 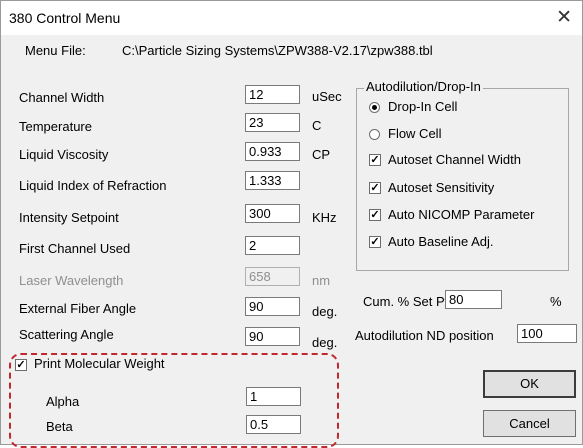 I want to click on refraction-index-input: 1.333, so click(x=272, y=180).